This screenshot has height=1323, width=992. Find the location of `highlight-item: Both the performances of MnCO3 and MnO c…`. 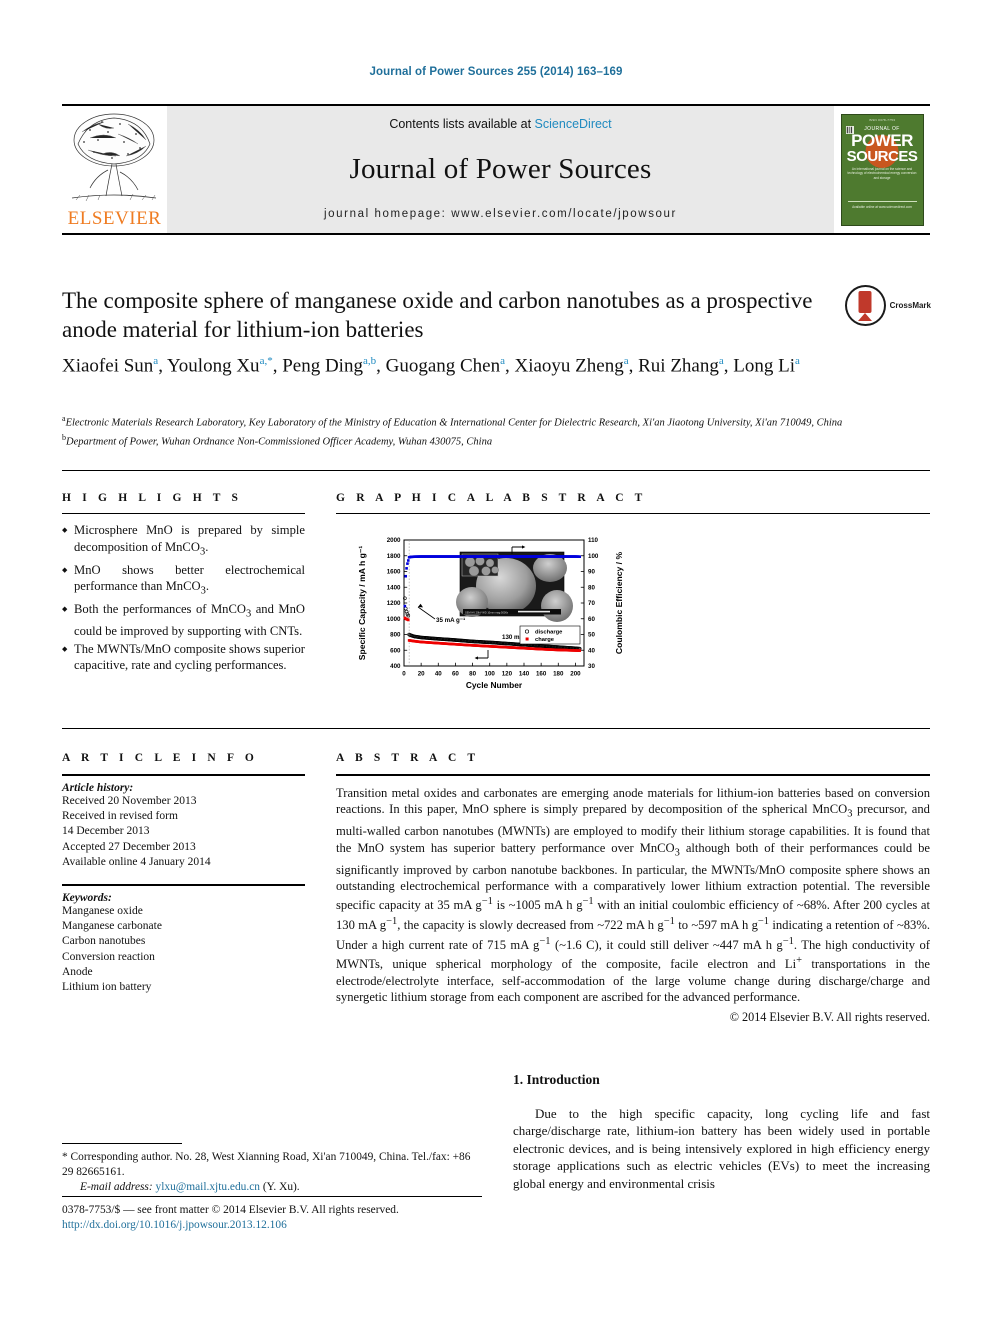

highlight-item: Both the performances of MnCO3 and MnO c… is located at coordinates (183, 620).